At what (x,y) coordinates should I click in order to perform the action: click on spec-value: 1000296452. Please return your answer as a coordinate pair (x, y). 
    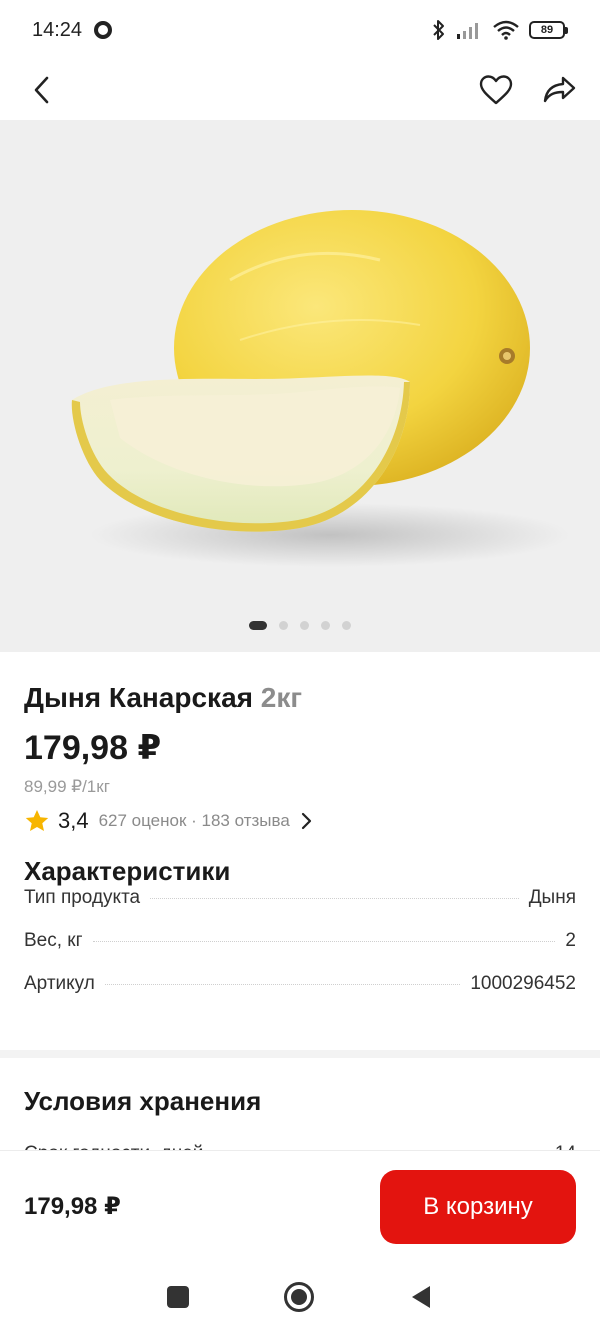
    Looking at the image, I should click on (523, 983).